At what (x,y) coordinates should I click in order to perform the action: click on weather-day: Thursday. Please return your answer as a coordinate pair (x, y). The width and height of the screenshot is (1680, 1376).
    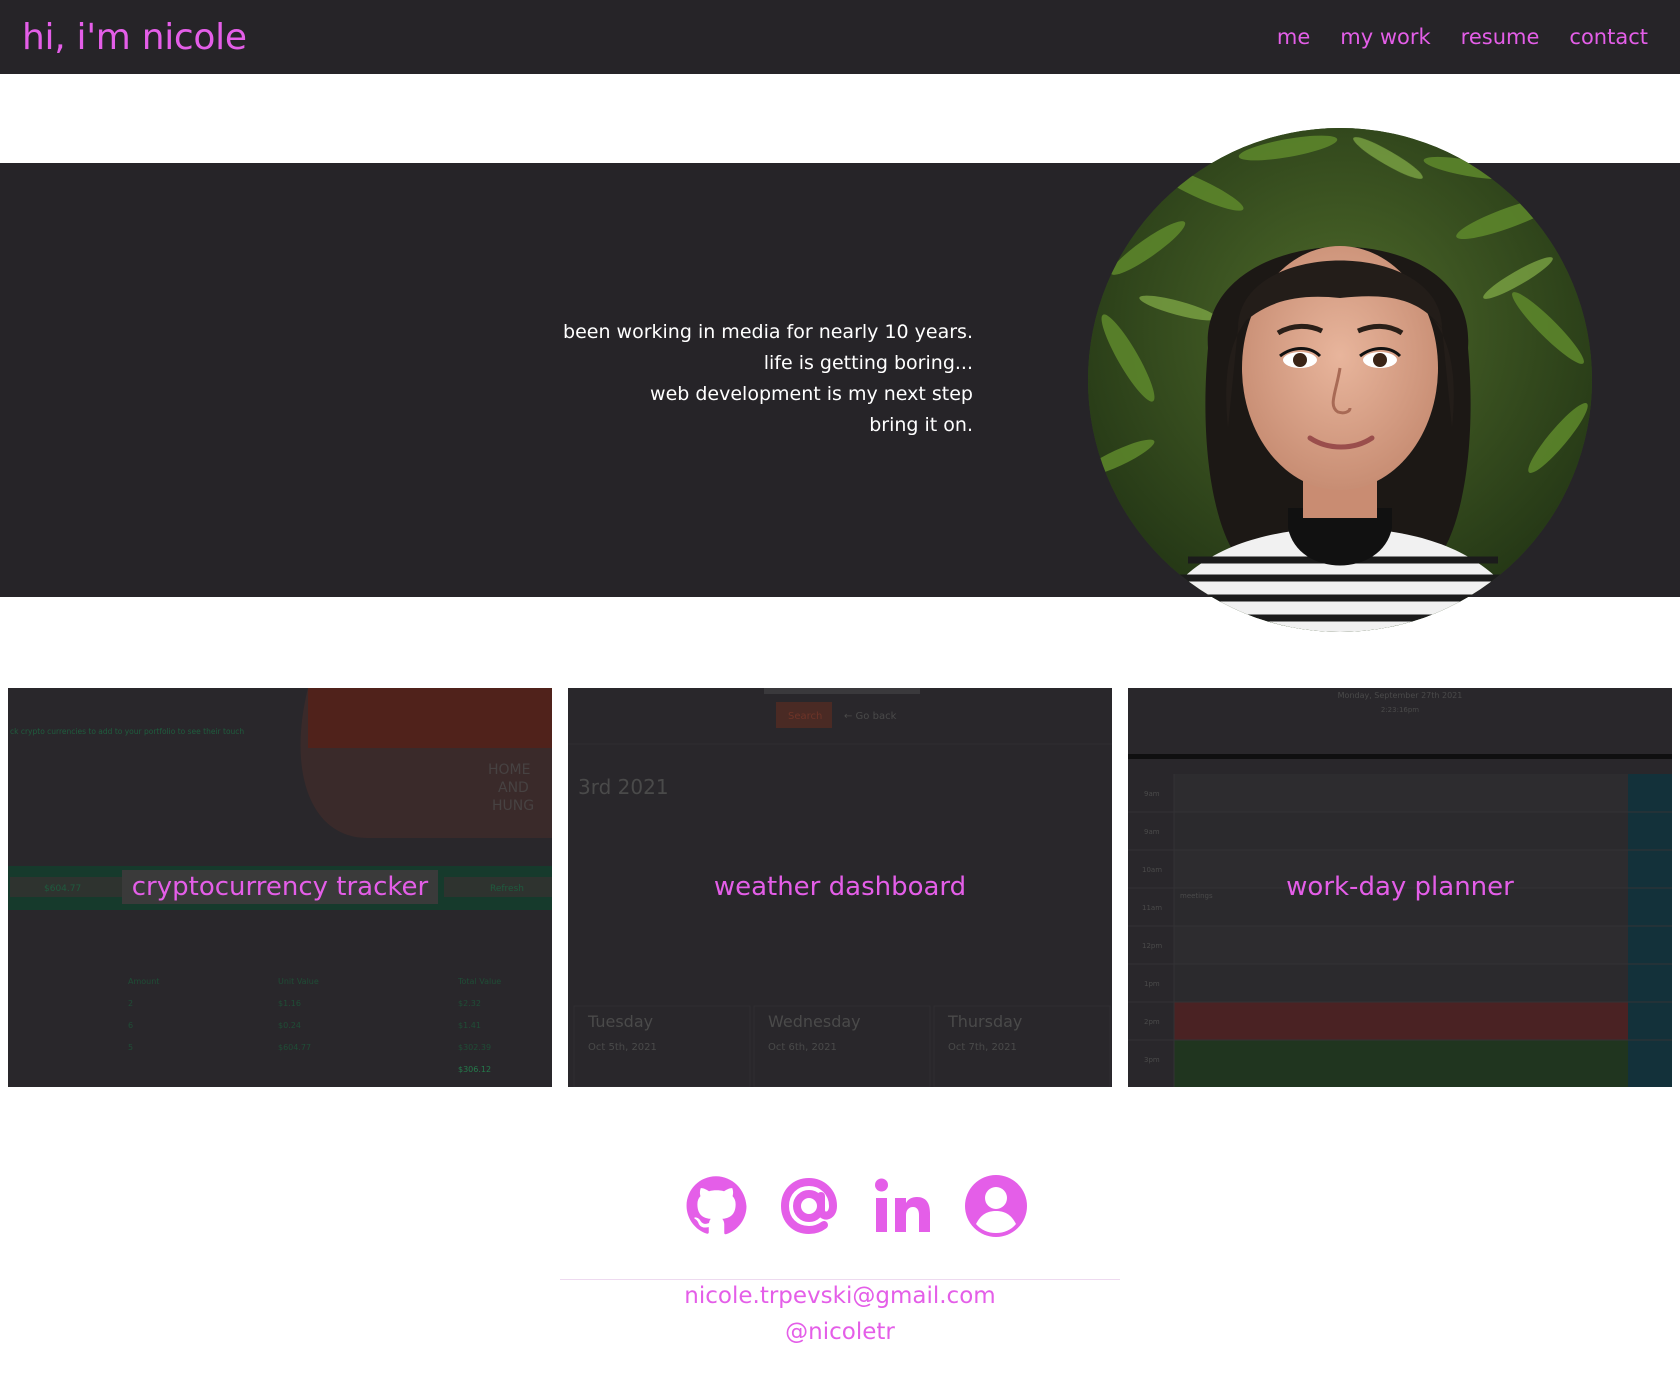
    Looking at the image, I should click on (984, 1021).